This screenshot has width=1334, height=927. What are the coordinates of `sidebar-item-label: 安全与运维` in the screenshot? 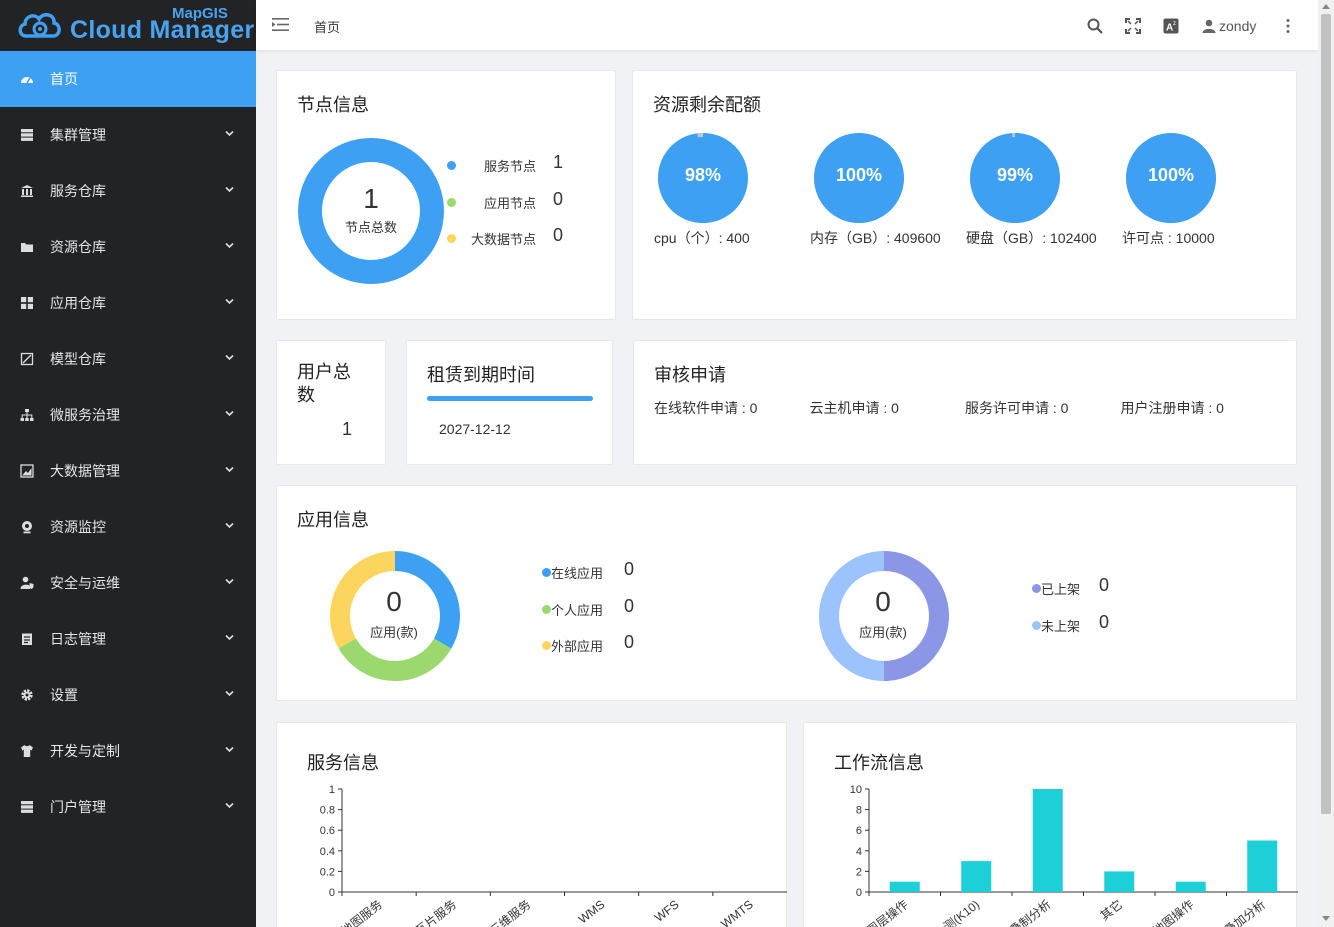 It's located at (85, 583).